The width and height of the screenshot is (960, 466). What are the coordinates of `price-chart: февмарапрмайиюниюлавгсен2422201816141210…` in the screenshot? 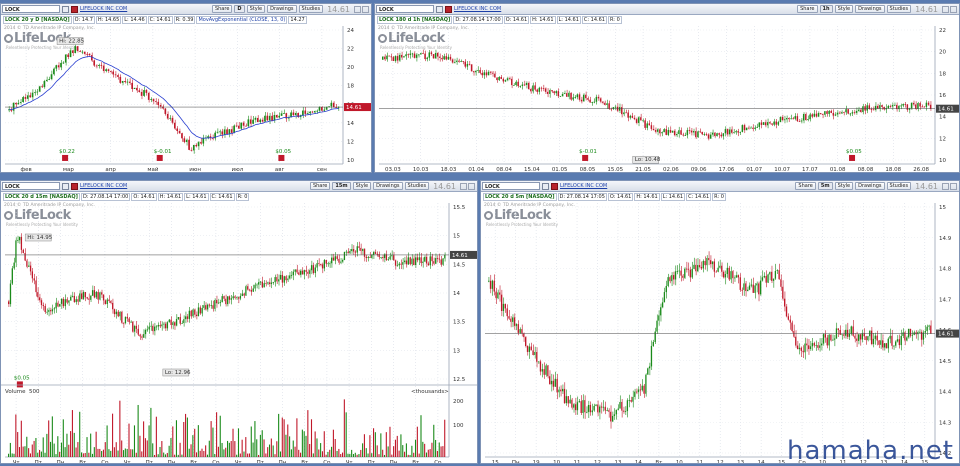 It's located at (186, 88).